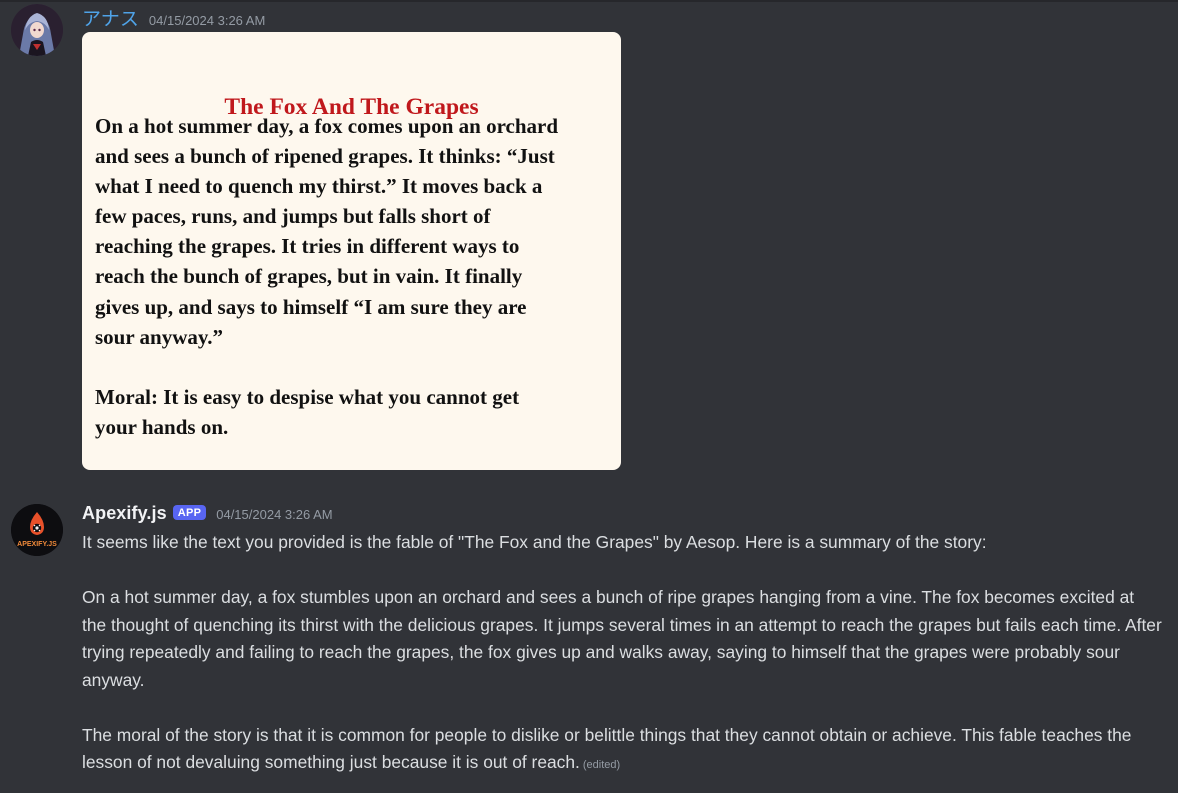 This screenshot has height=793, width=1178. I want to click on fable-line: sour anyway.”, so click(159, 336).